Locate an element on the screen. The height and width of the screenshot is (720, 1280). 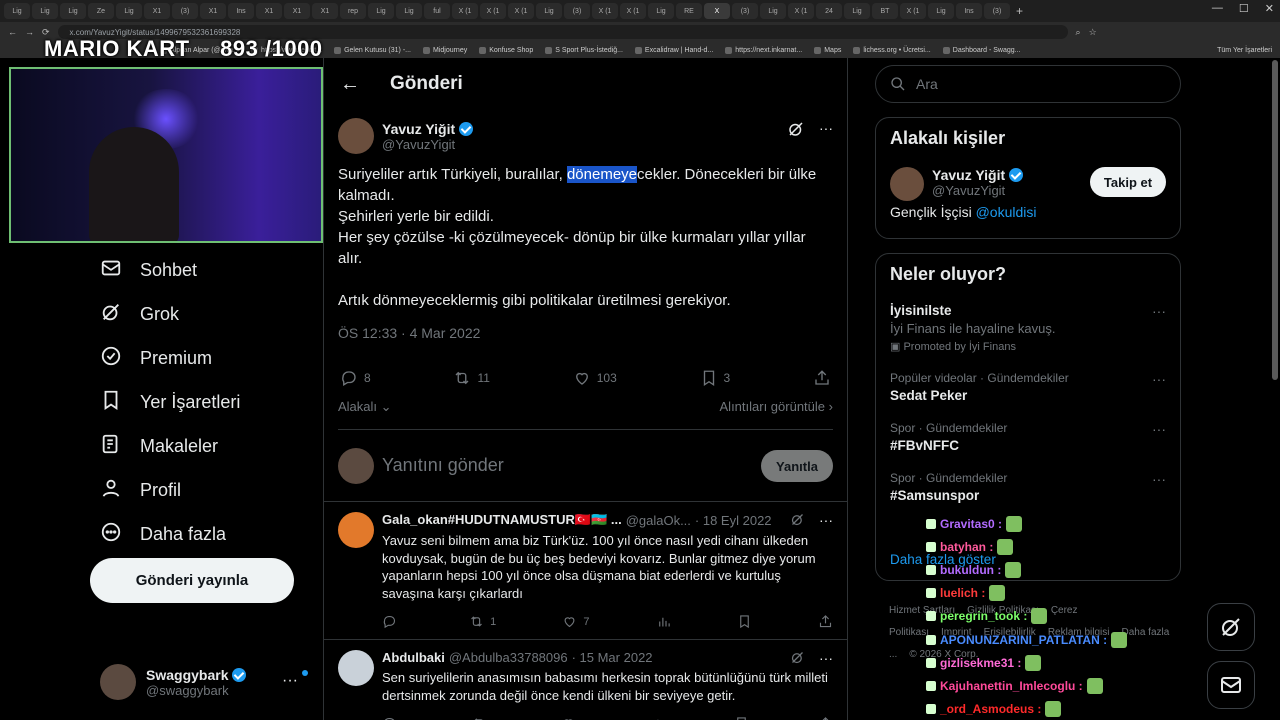
like-action is located at coordinates (571, 718).